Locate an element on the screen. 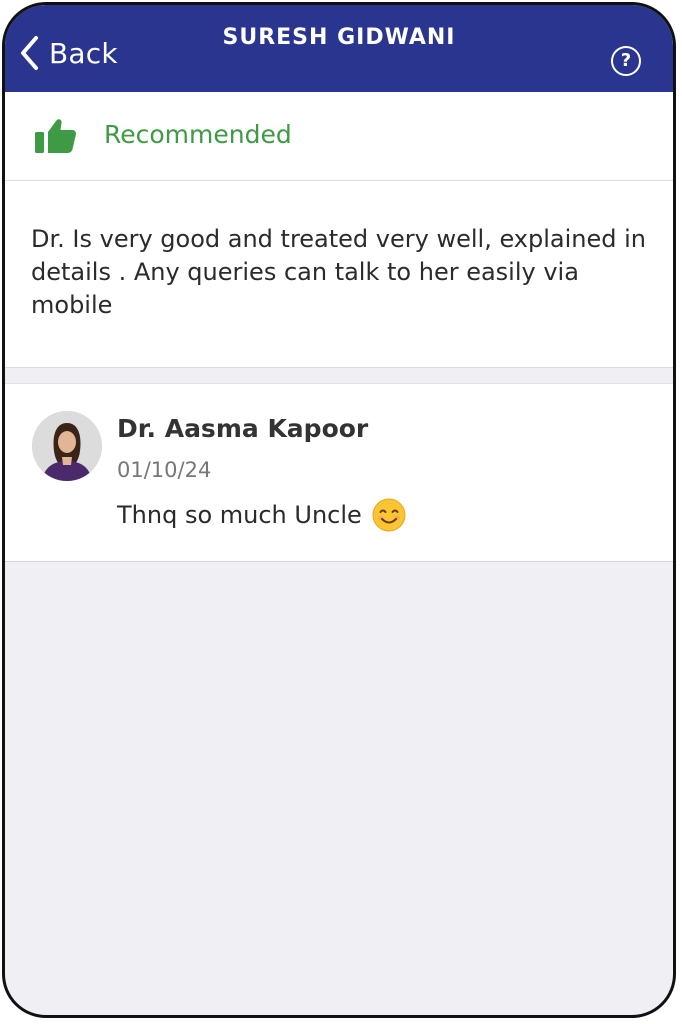  reply-author: Dr. Aasma Kapoor is located at coordinates (243, 428).